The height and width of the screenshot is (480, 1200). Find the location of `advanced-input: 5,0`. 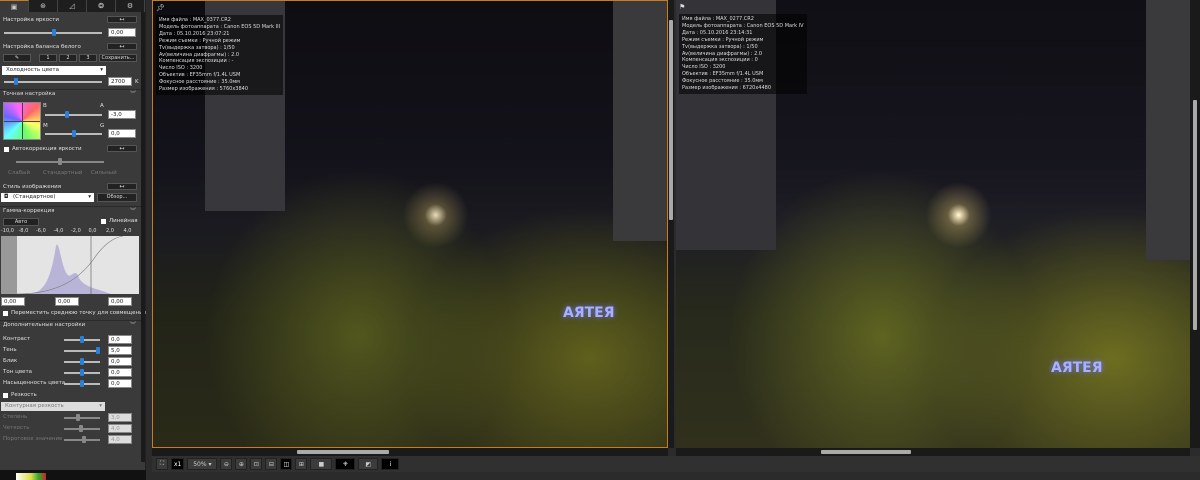

advanced-input: 5,0 is located at coordinates (120, 350).